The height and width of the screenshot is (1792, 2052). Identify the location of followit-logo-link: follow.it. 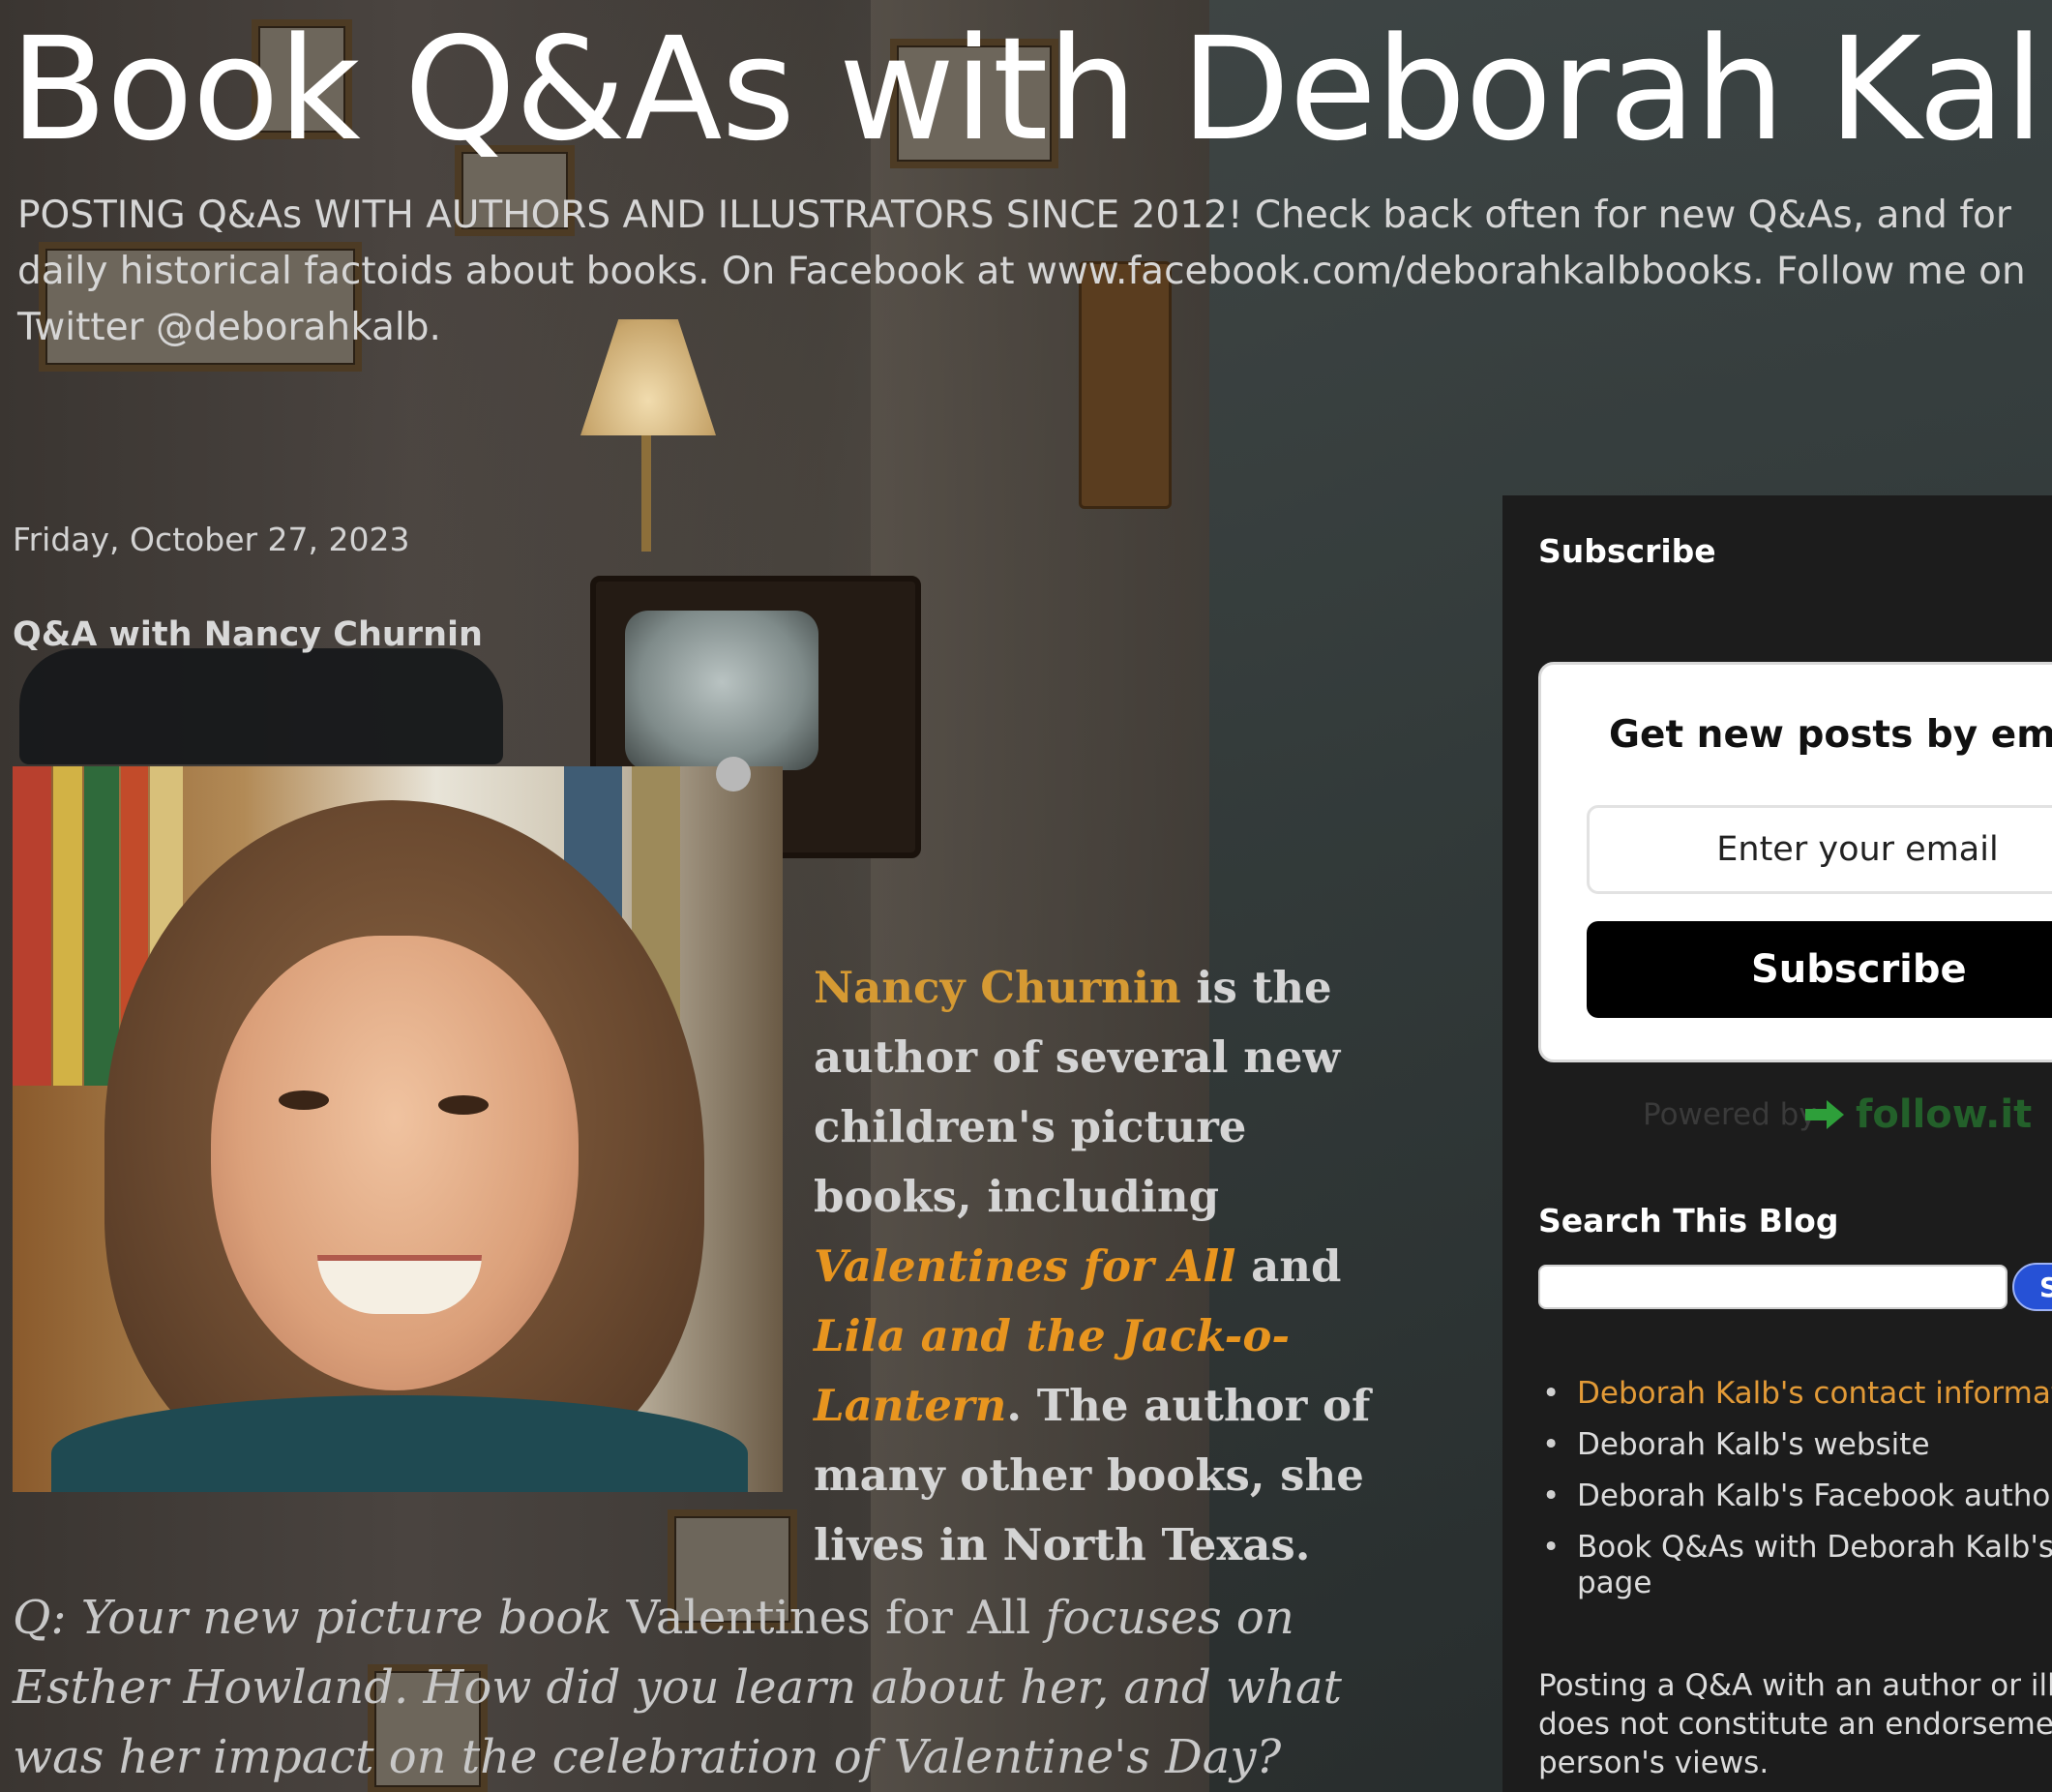
(1919, 1114).